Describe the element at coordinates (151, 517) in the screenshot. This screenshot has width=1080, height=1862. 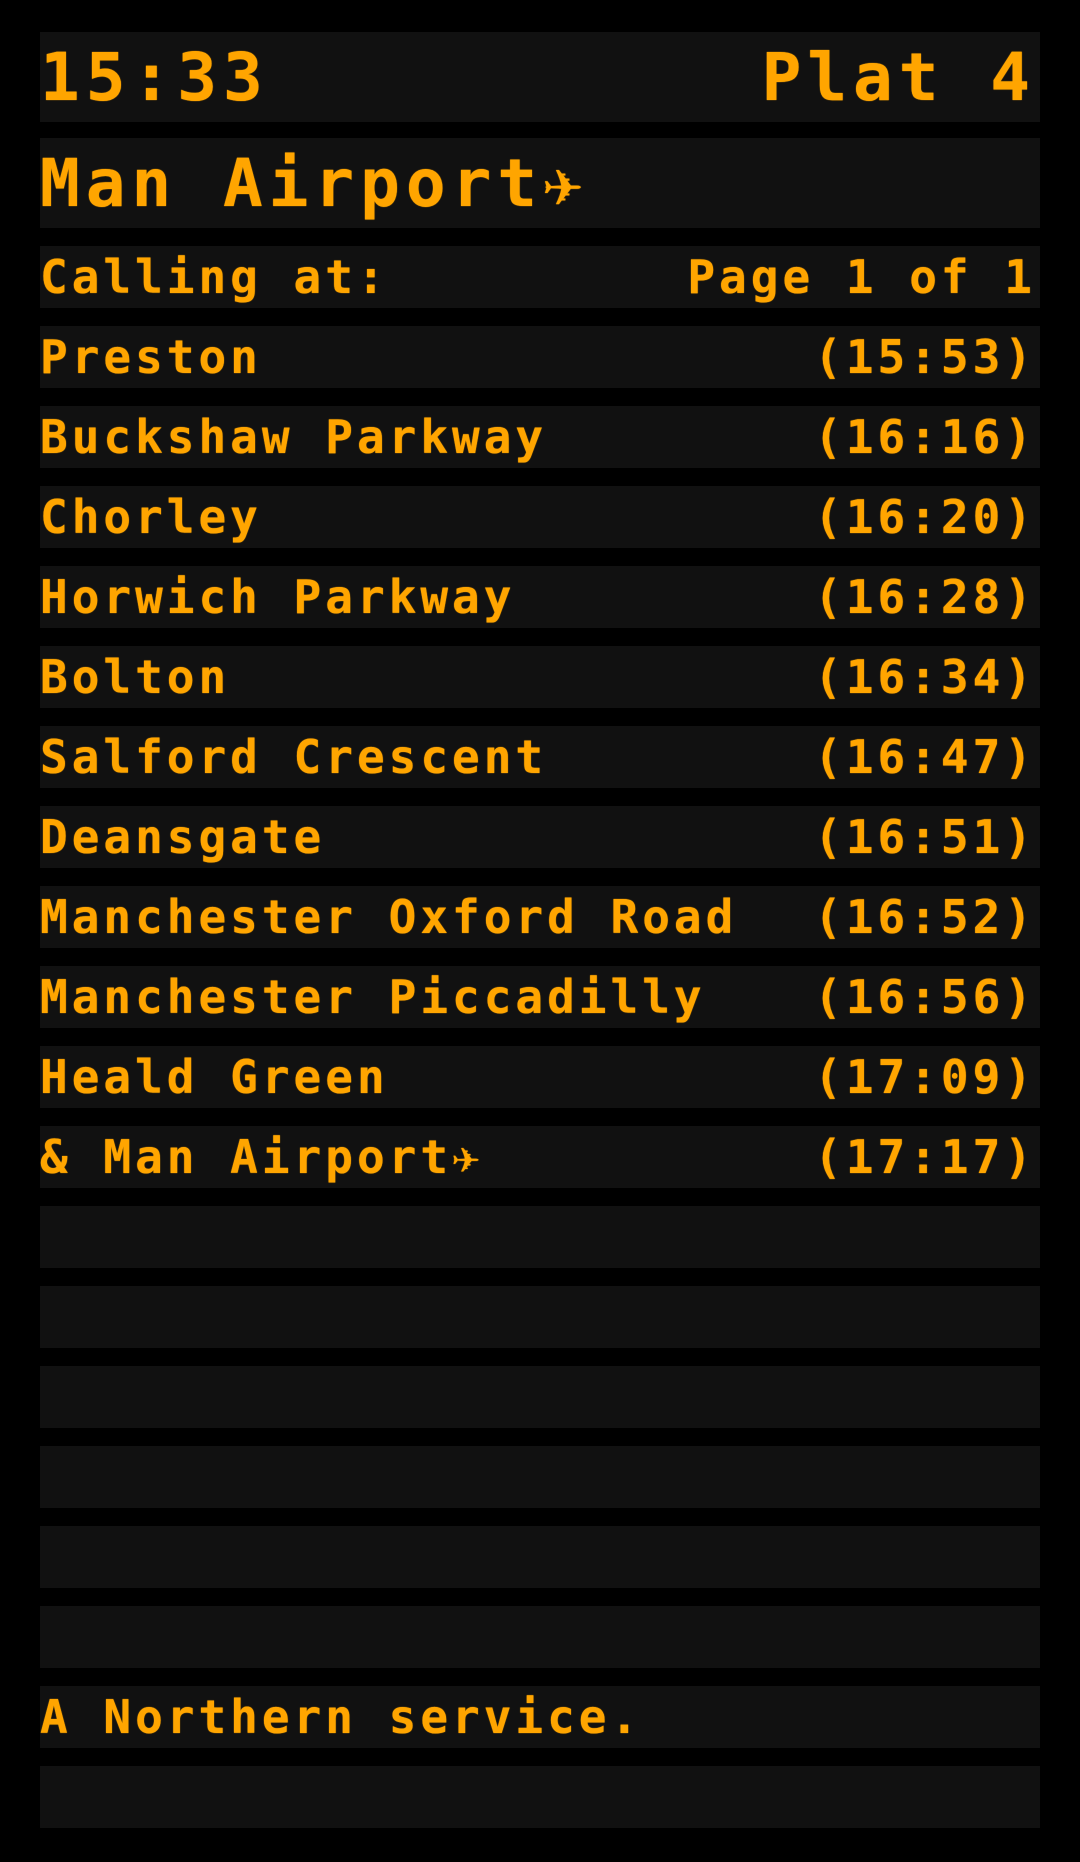
I see `station-name: Chorley` at that location.